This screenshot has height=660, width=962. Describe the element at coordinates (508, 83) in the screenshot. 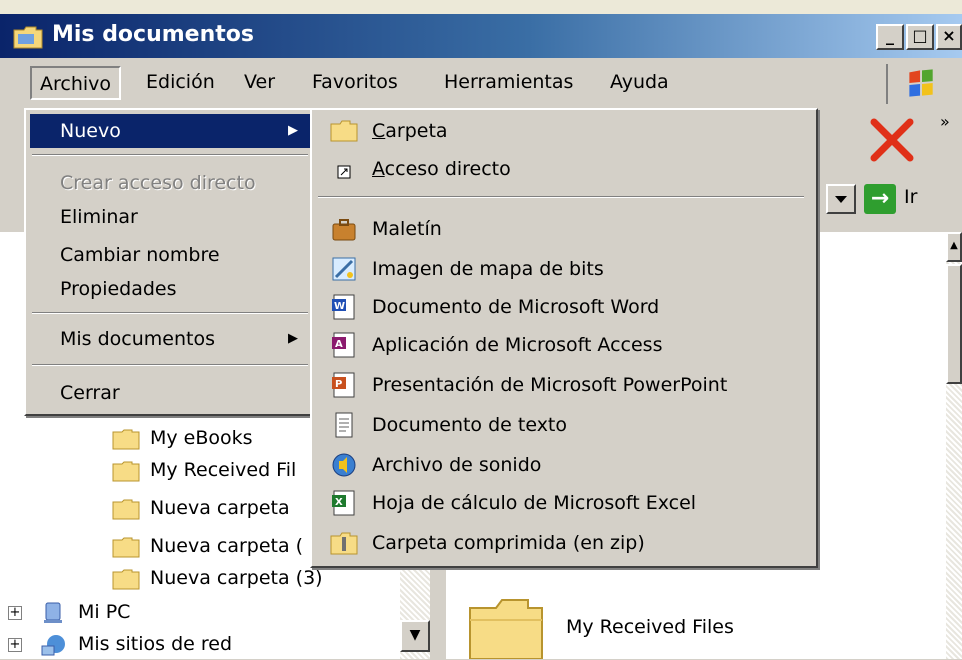

I see `menu-herramientas: Herramientas` at that location.